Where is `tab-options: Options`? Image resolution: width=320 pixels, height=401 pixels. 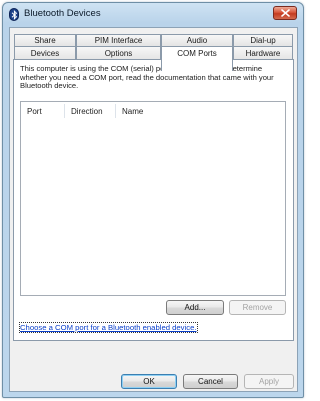 tab-options: Options is located at coordinates (118, 53).